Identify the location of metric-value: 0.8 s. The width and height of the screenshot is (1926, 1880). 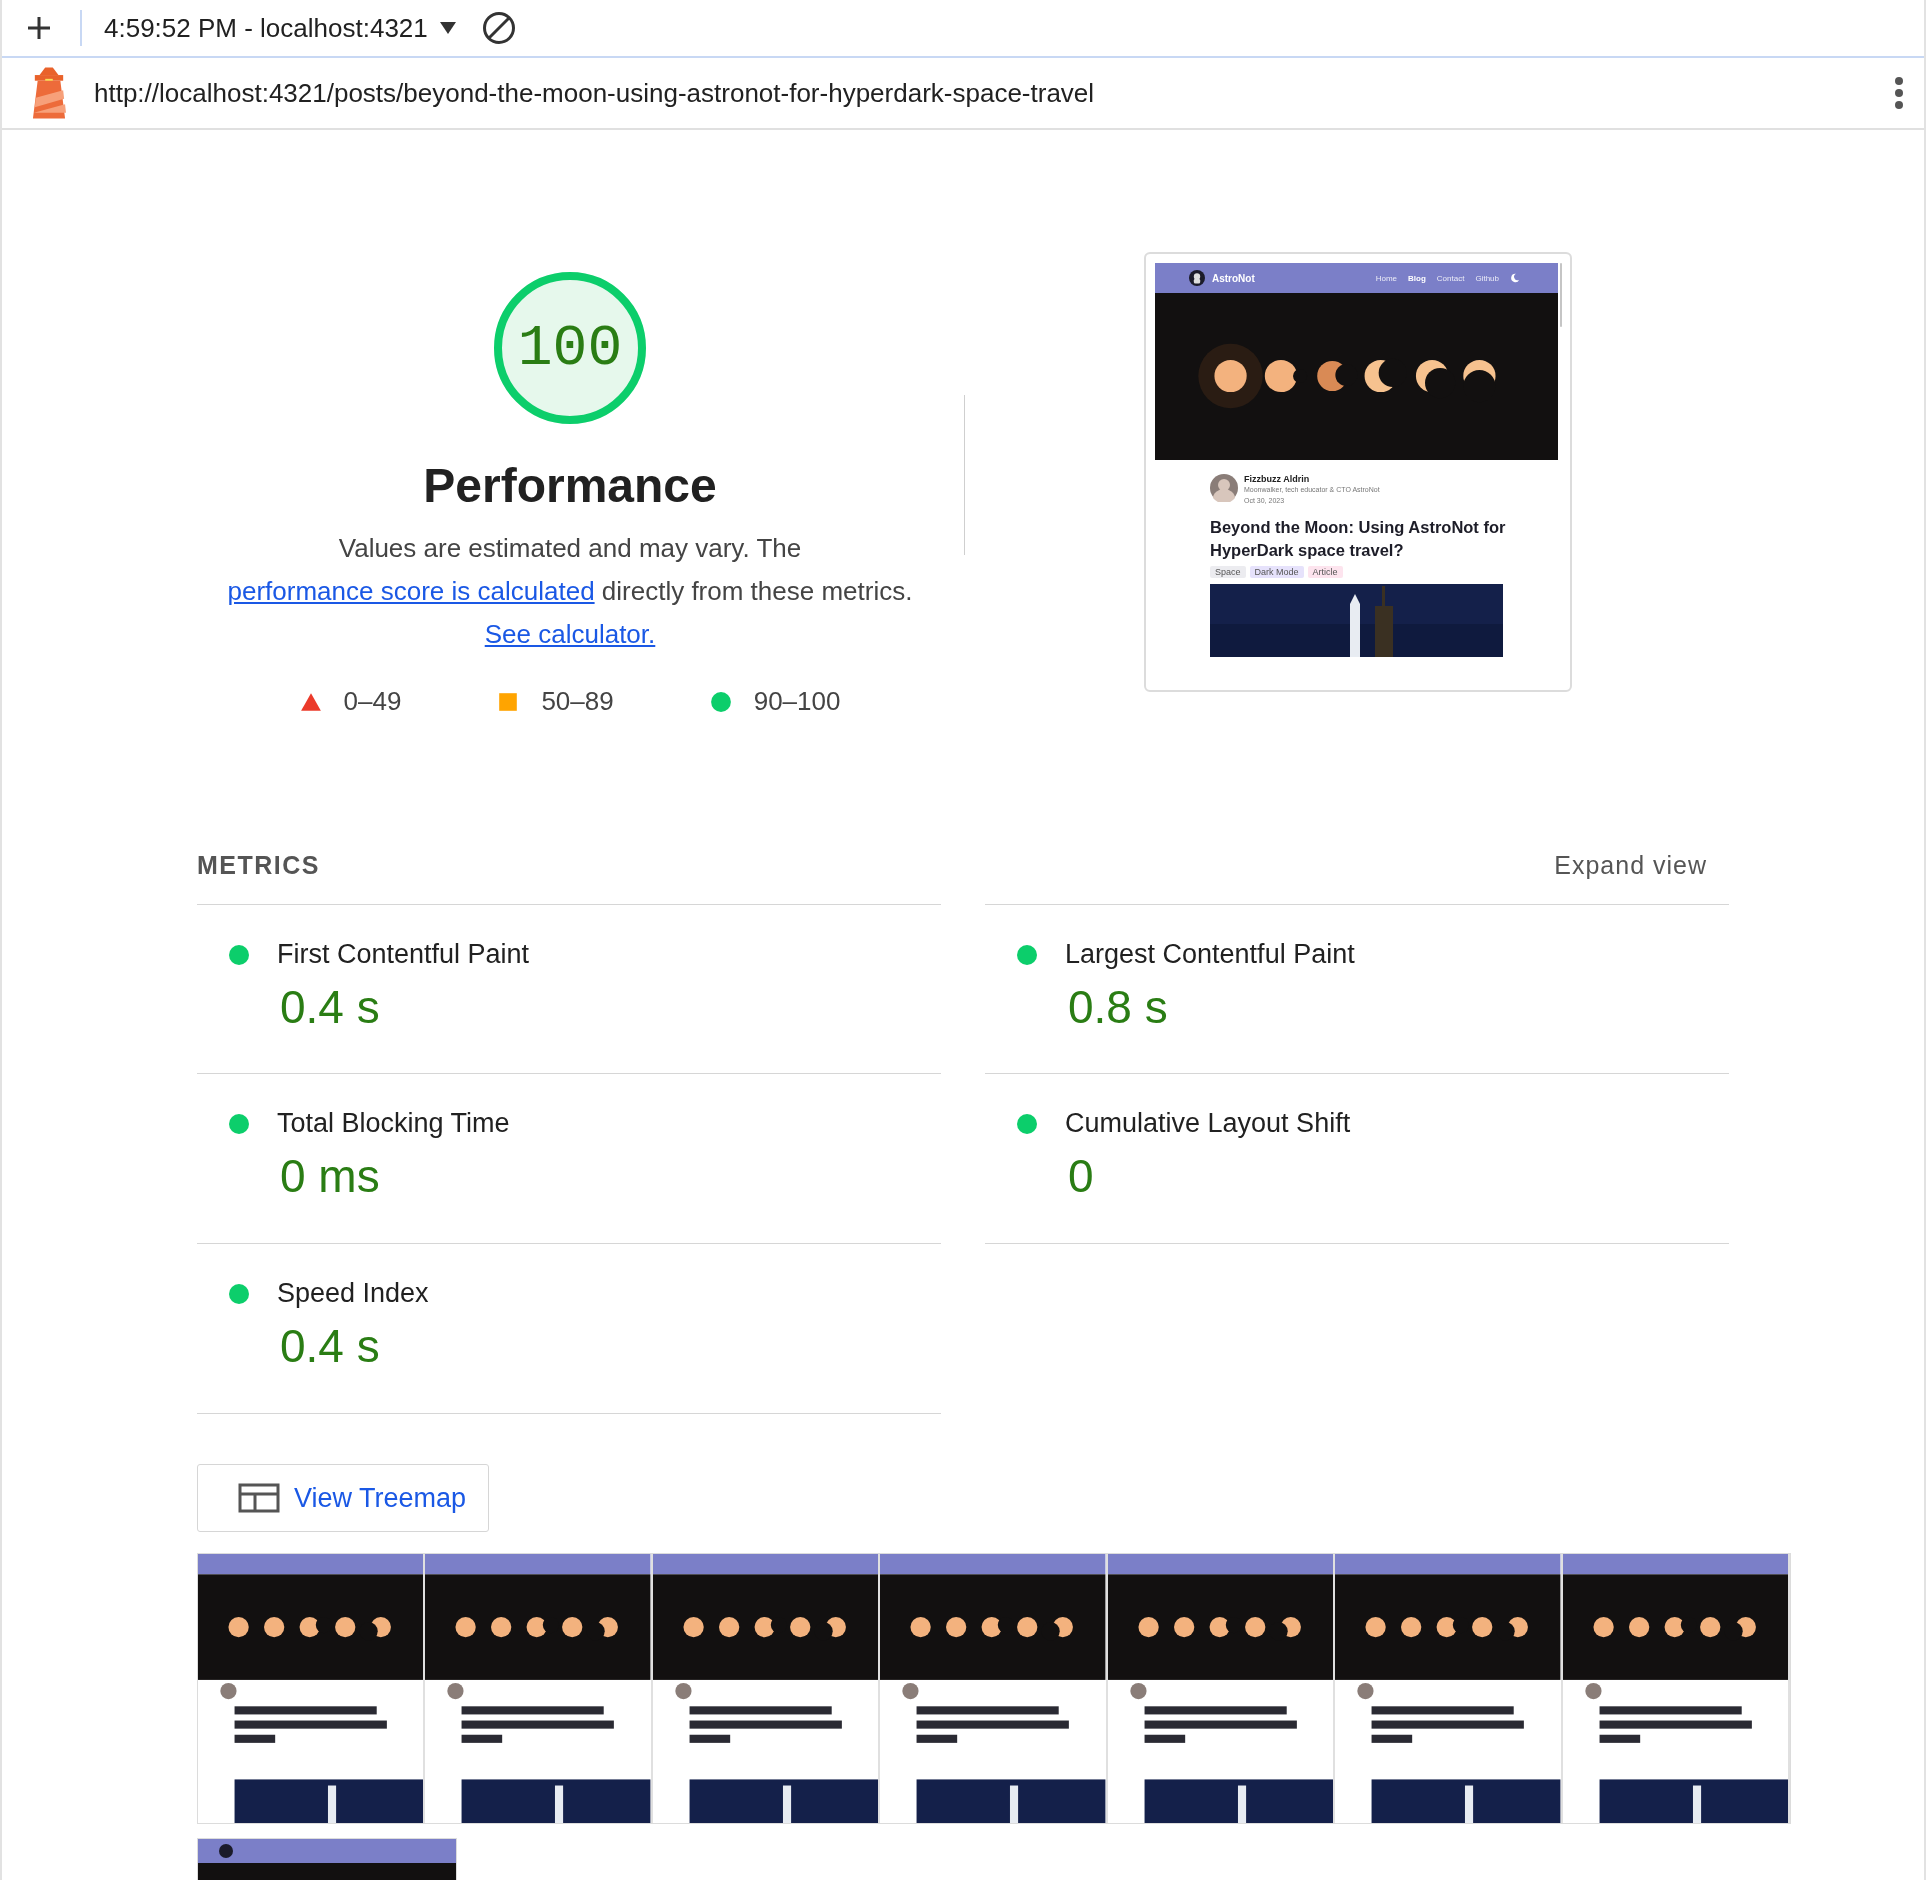
(1118, 1007).